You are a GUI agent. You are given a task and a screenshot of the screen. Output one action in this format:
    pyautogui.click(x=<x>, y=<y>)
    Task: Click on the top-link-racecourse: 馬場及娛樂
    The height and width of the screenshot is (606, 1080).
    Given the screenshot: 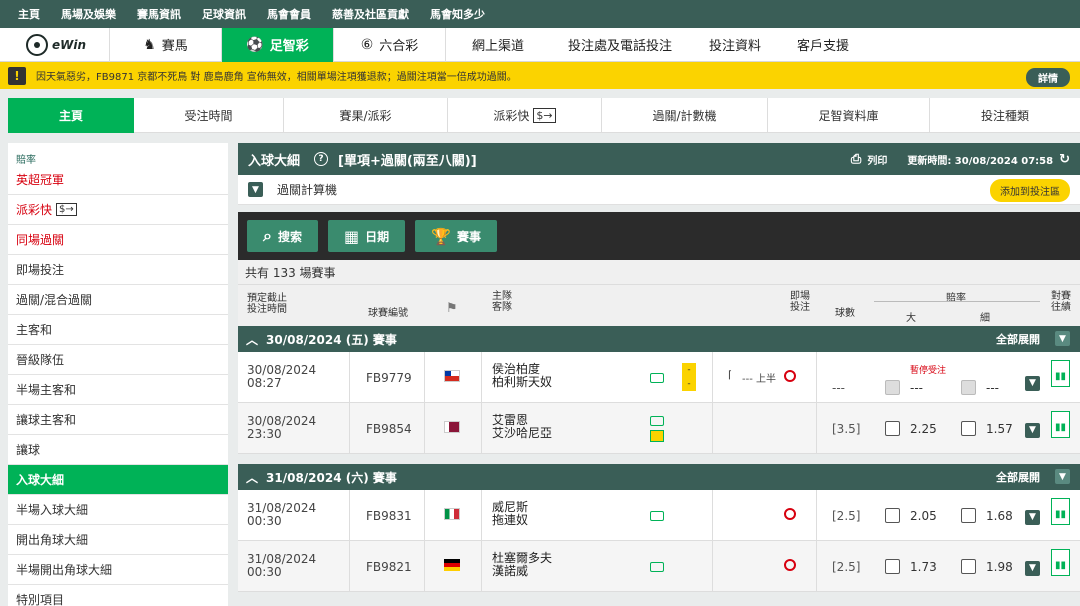 What is the action you would take?
    pyautogui.click(x=88, y=14)
    